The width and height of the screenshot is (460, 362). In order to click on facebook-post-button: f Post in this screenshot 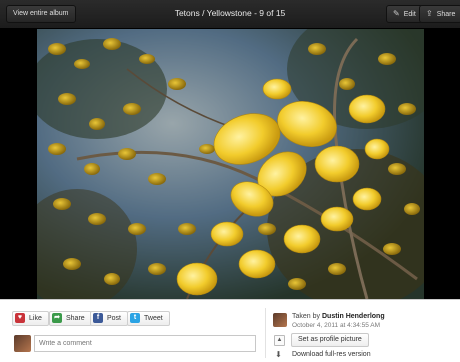, I will do `click(109, 318)`.